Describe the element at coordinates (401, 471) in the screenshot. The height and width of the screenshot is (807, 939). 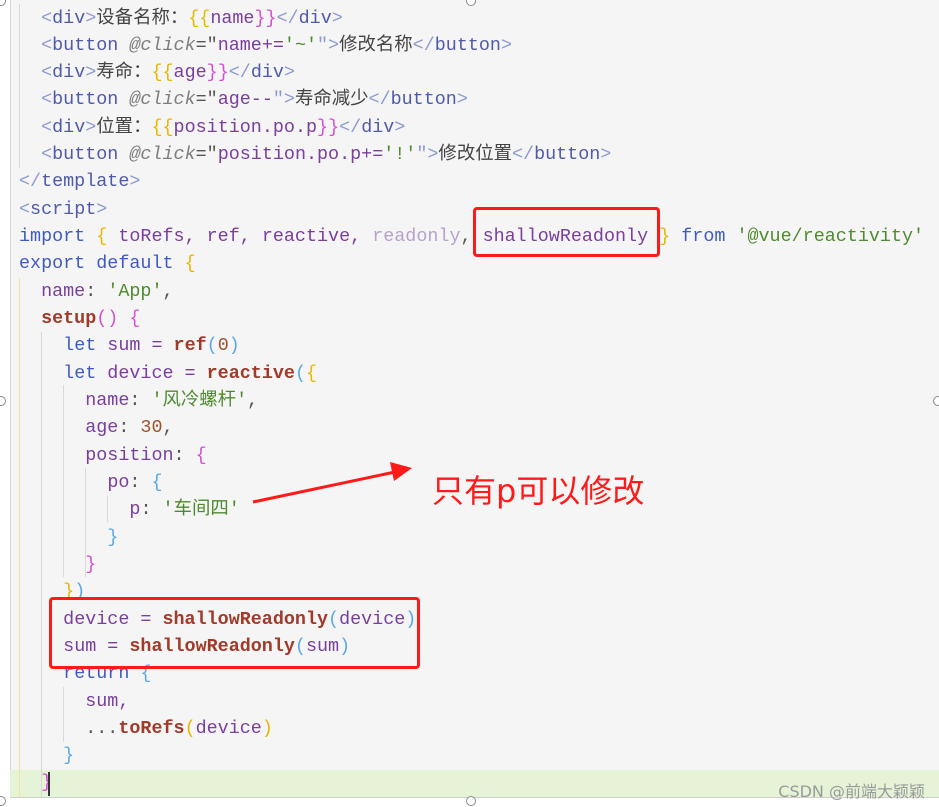
I see `arrow-head` at that location.